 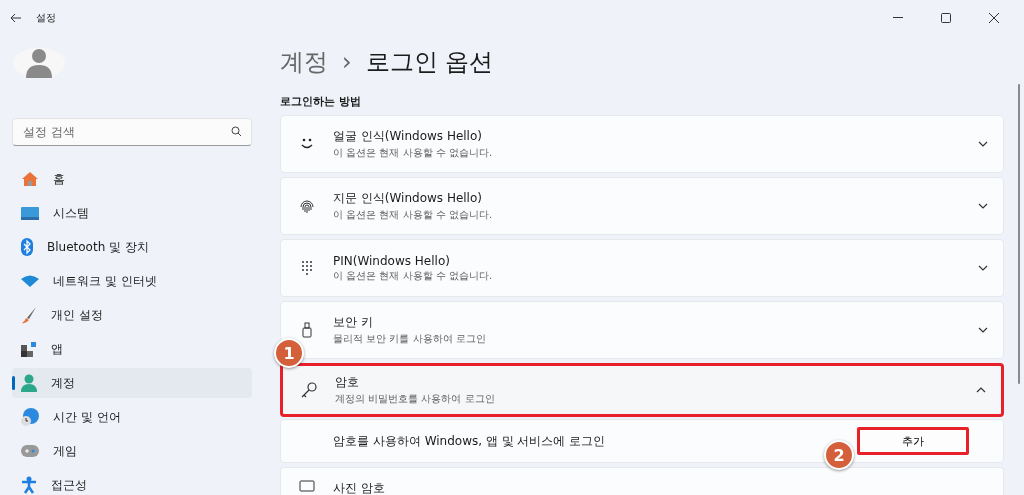 What do you see at coordinates (392, 260) in the screenshot?
I see `option-title: PIN(Windows Hello)` at bounding box center [392, 260].